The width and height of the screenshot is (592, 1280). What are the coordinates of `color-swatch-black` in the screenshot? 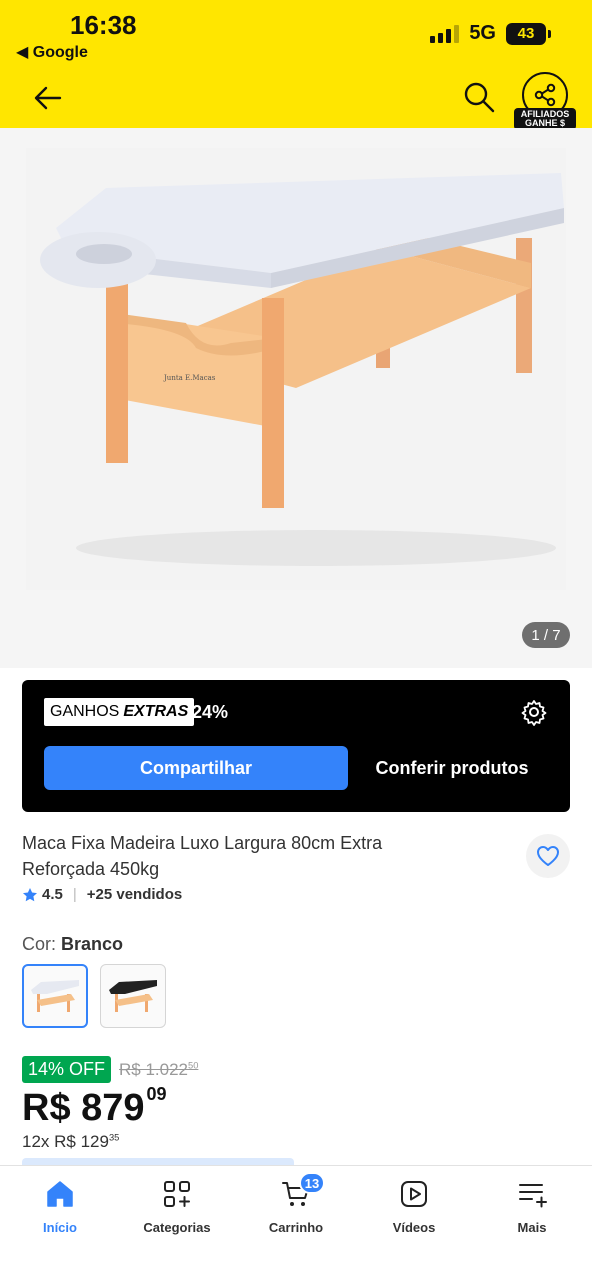 It's located at (133, 996).